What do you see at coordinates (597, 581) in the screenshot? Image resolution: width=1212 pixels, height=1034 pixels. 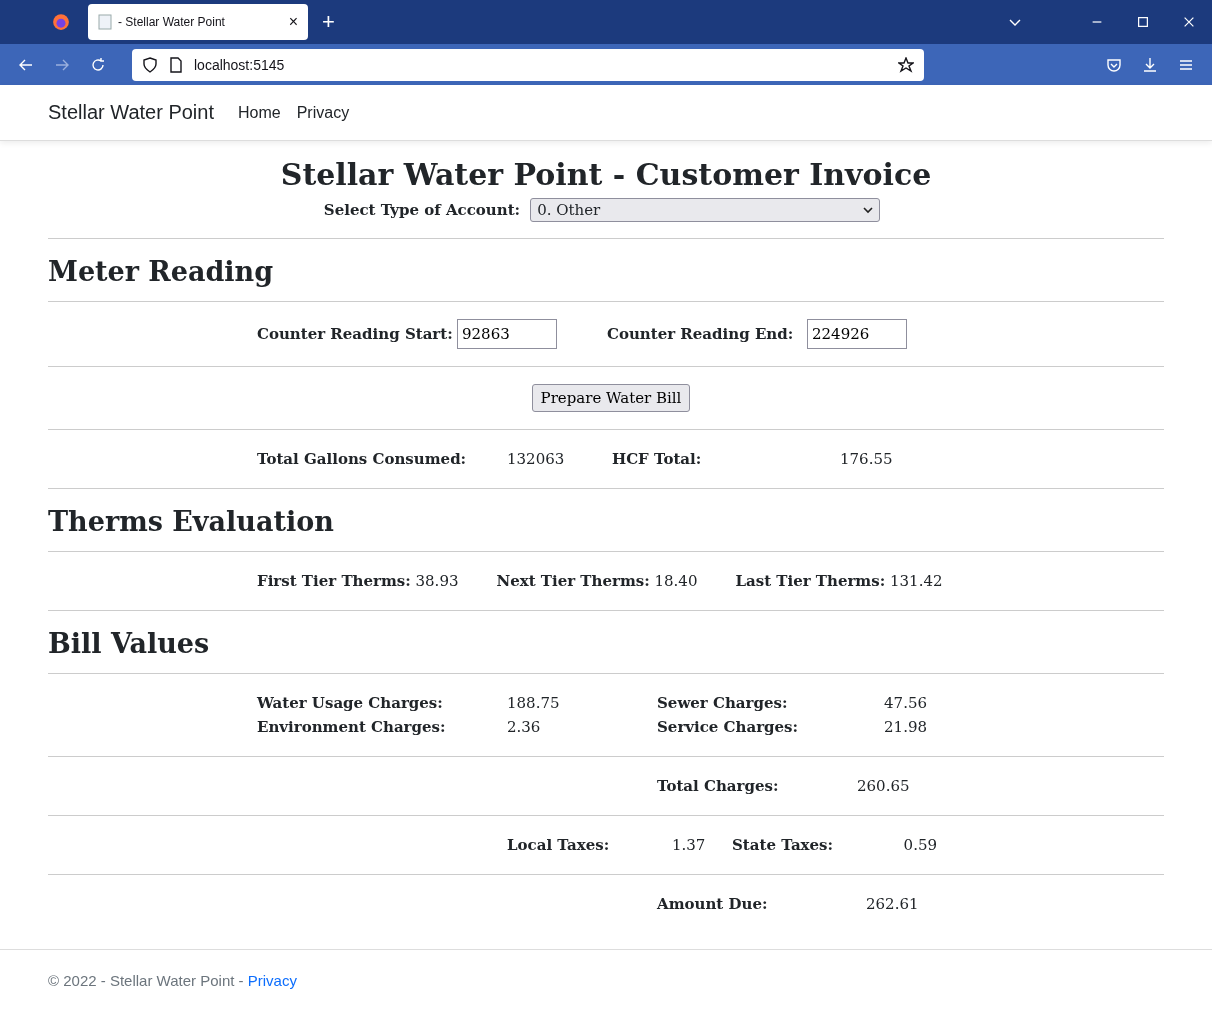 I see `therm-tier-text: Next Tier Therms: 18.40` at bounding box center [597, 581].